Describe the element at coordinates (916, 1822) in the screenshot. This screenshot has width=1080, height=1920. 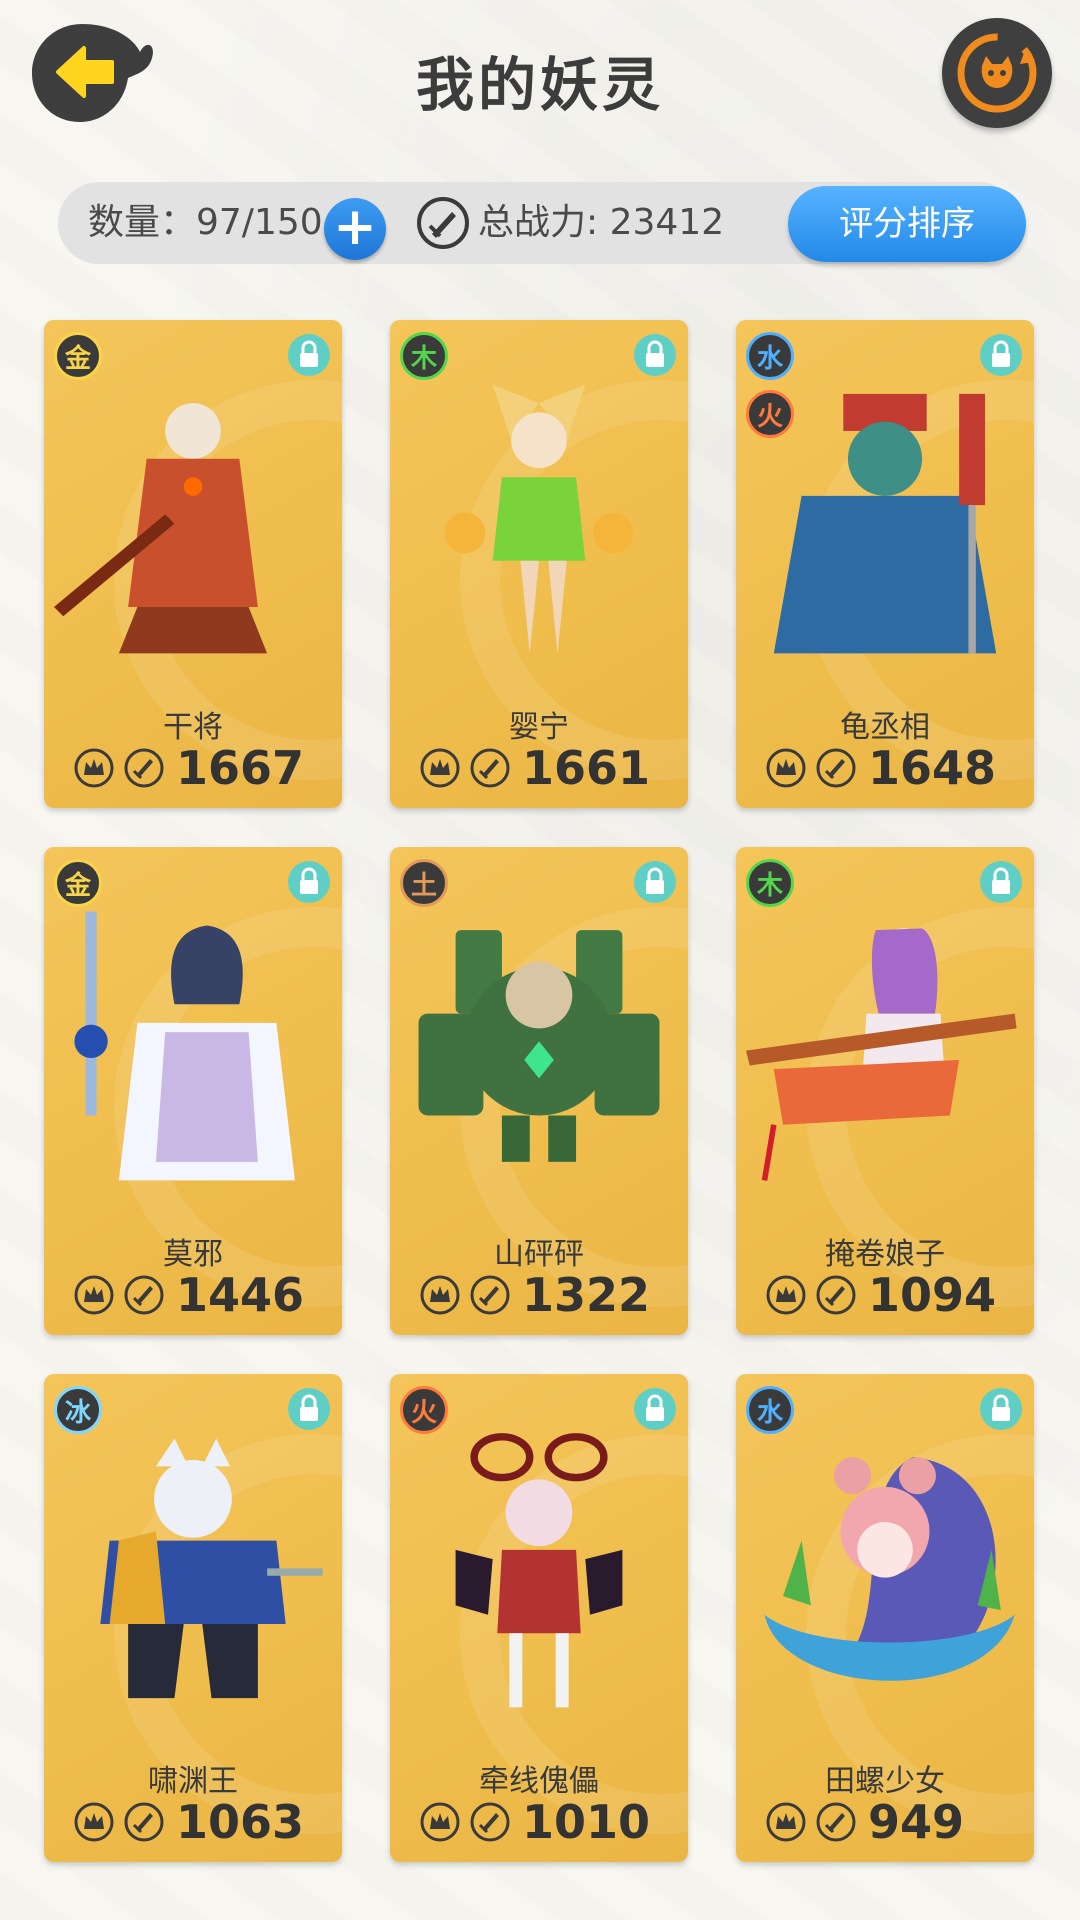
I see `spirit-power: 949` at that location.